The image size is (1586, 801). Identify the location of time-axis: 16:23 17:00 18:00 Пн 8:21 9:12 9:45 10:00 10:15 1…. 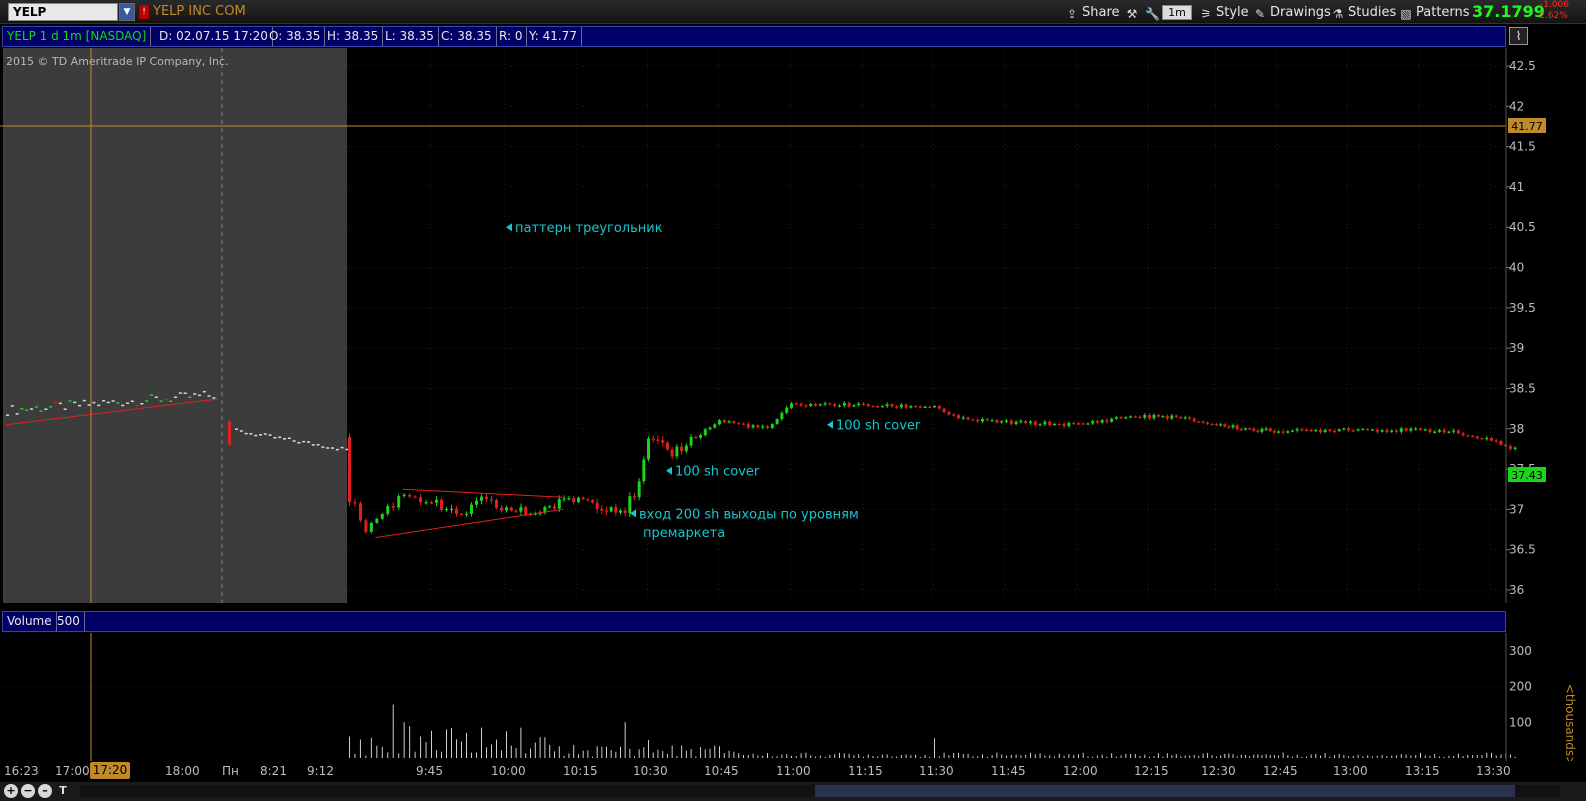
(793, 771).